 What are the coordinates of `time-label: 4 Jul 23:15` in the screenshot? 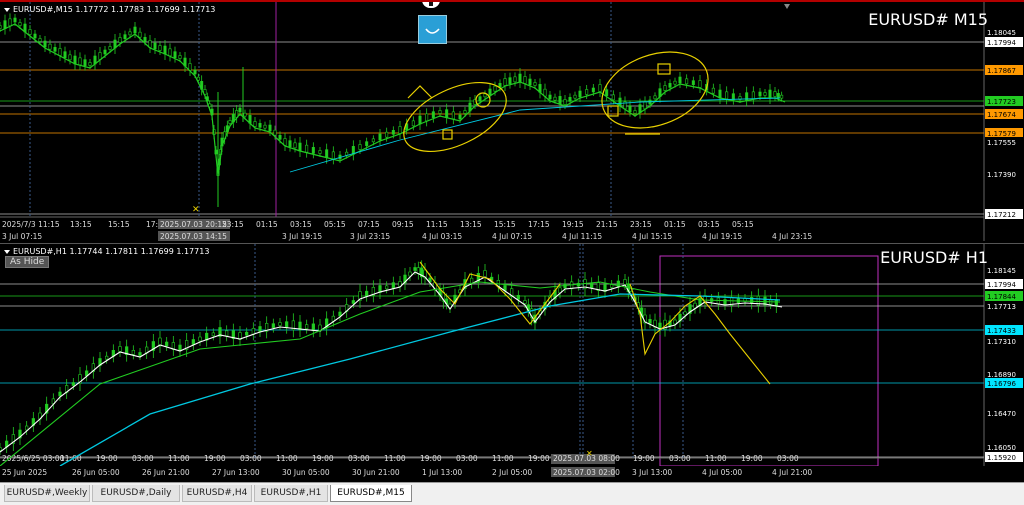 It's located at (792, 236).